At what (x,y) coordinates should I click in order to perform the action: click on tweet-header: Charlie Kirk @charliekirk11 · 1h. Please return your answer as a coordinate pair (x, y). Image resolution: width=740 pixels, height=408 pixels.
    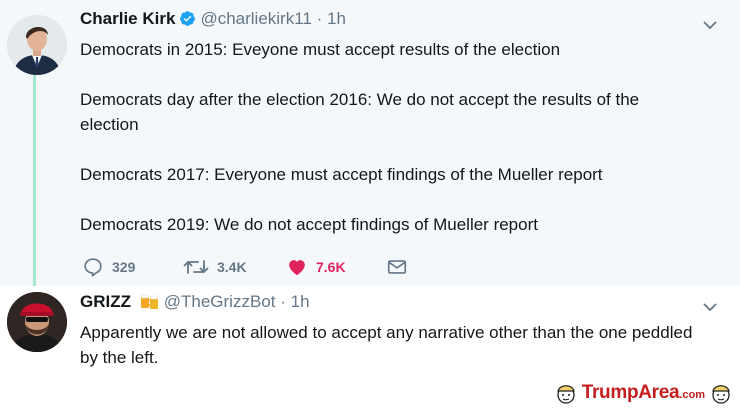
    Looking at the image, I should click on (213, 20).